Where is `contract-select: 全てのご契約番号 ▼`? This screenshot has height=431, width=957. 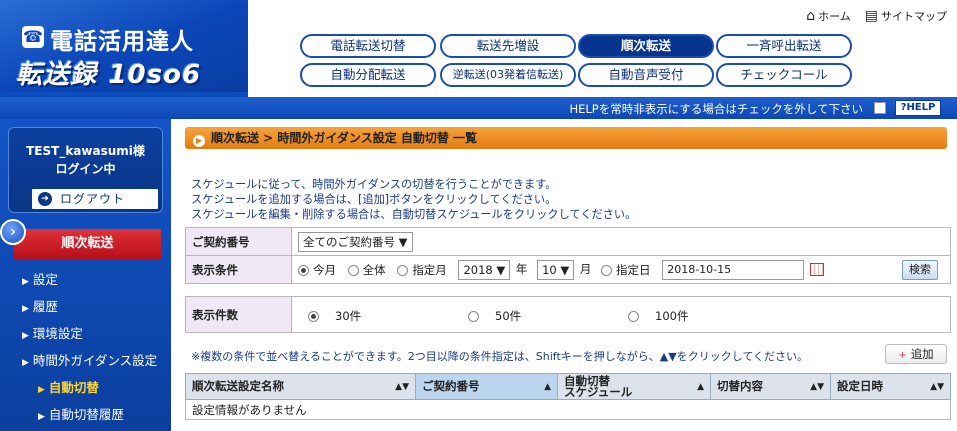
contract-select: 全てのご契約番号 ▼ is located at coordinates (355, 241).